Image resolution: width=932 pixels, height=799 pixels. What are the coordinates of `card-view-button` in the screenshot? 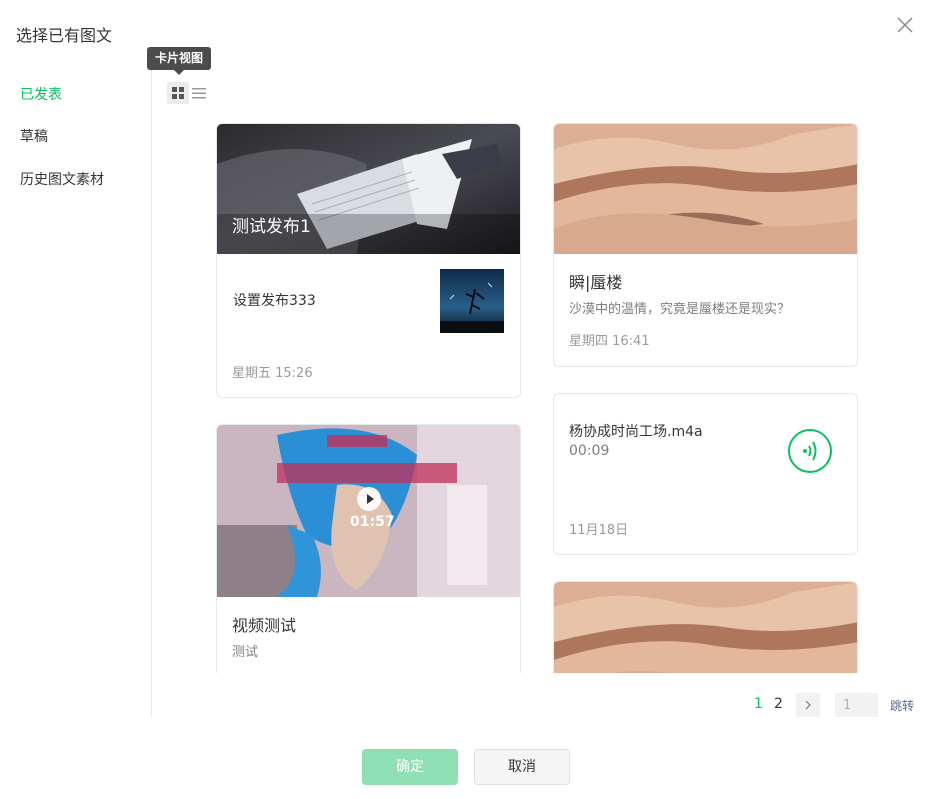 It's located at (178, 93).